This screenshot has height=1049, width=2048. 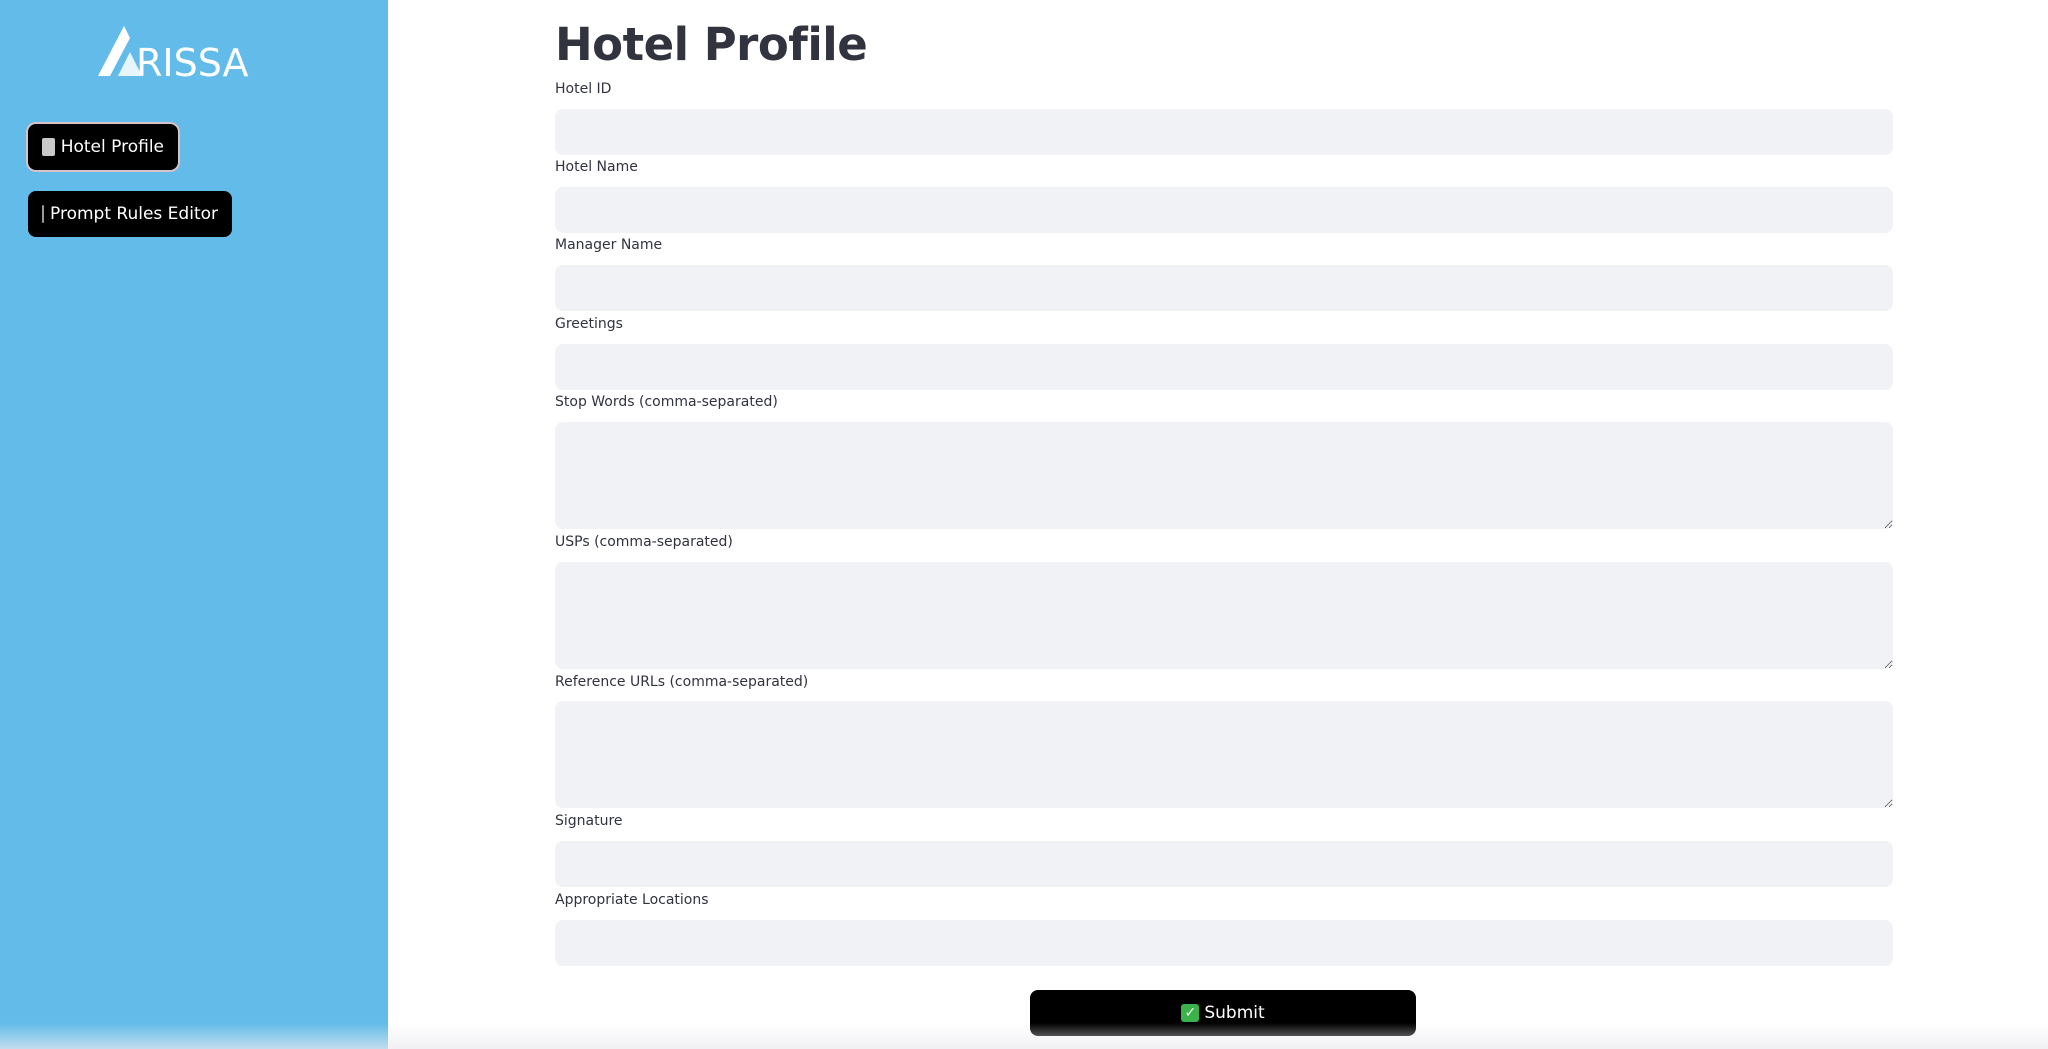 I want to click on sidebar-item-prompt-rules-editor: Prompt Rules Editor, so click(x=130, y=214).